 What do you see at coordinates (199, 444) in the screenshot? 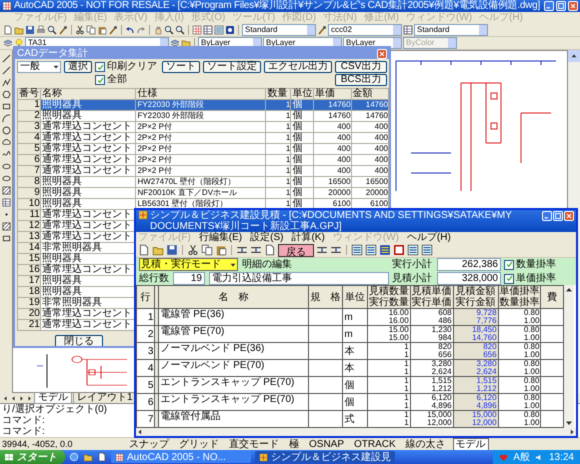
I see `status-toggle: グリッド` at bounding box center [199, 444].